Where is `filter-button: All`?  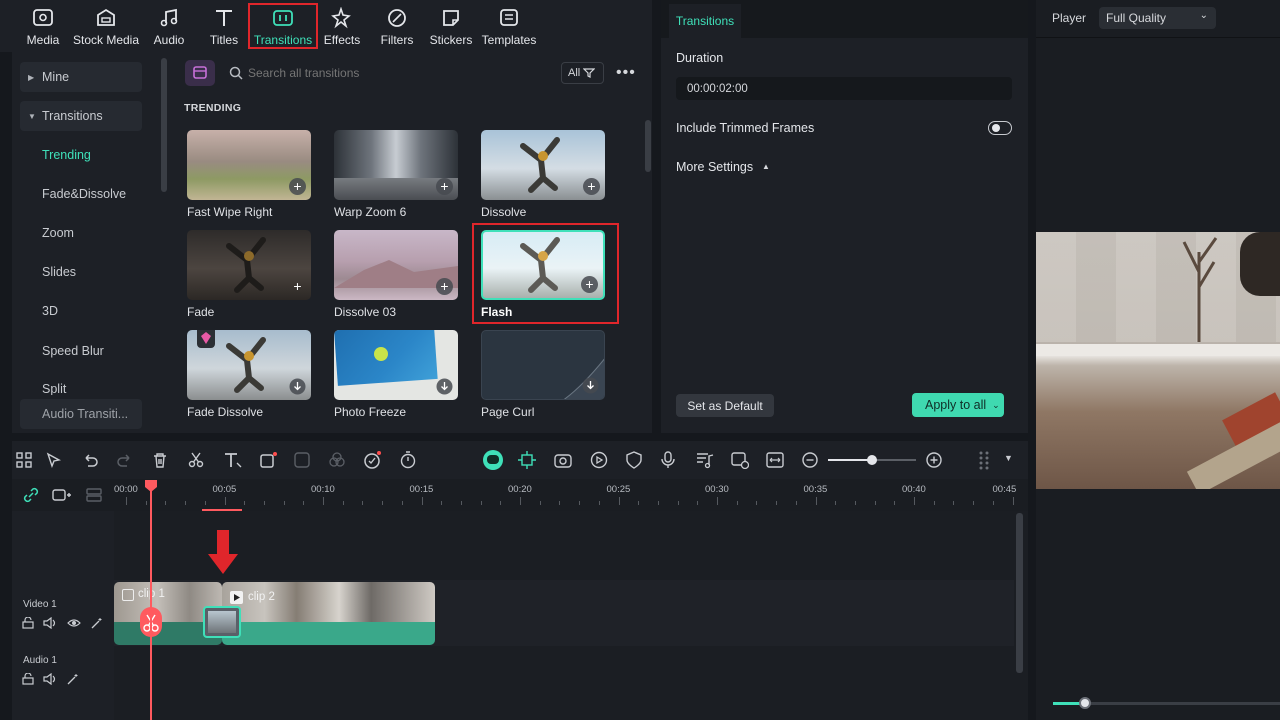
filter-button: All is located at coordinates (582, 73).